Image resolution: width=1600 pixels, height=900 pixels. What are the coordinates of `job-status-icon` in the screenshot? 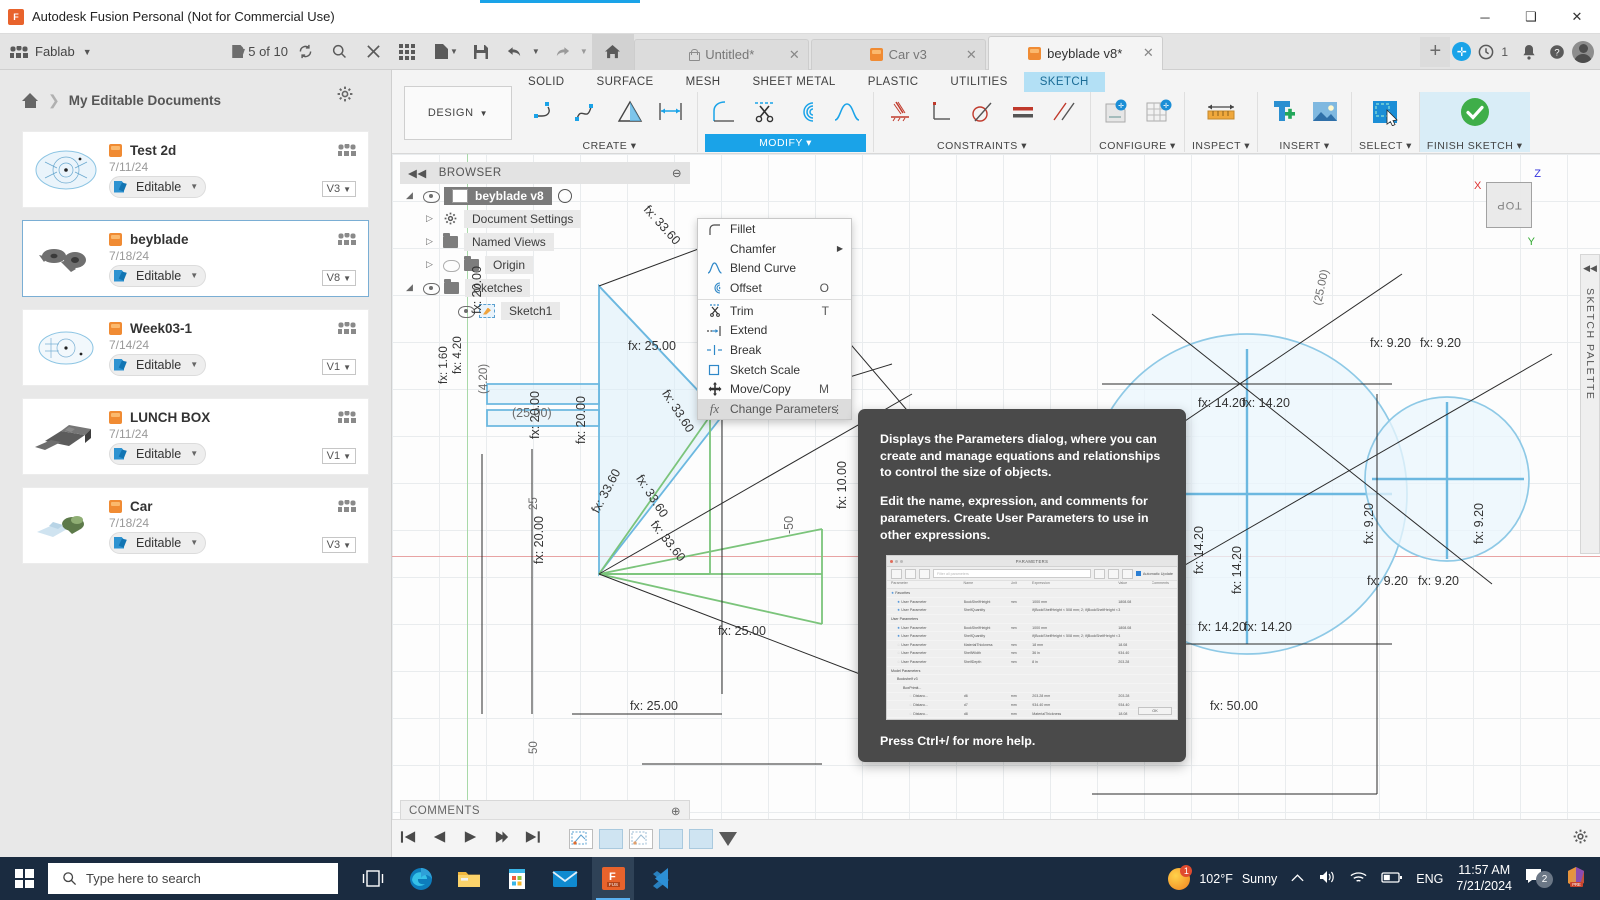 It's located at (1486, 52).